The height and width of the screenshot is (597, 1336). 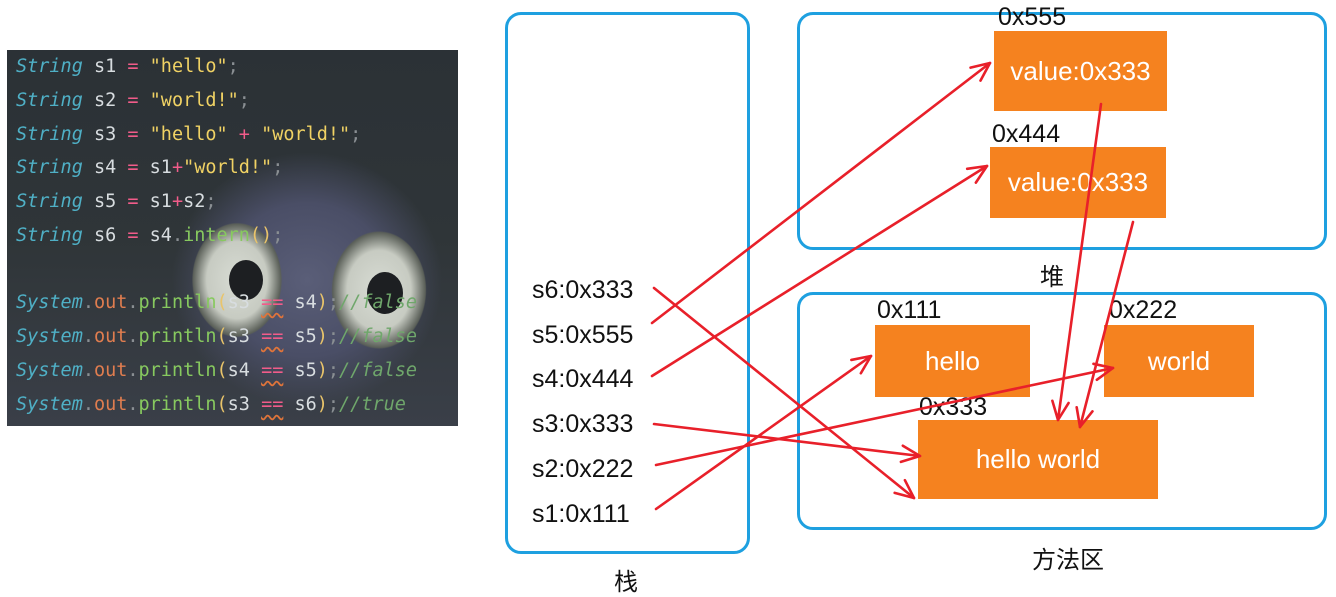 I want to click on heap-object-address: 0x444, so click(x=1026, y=134).